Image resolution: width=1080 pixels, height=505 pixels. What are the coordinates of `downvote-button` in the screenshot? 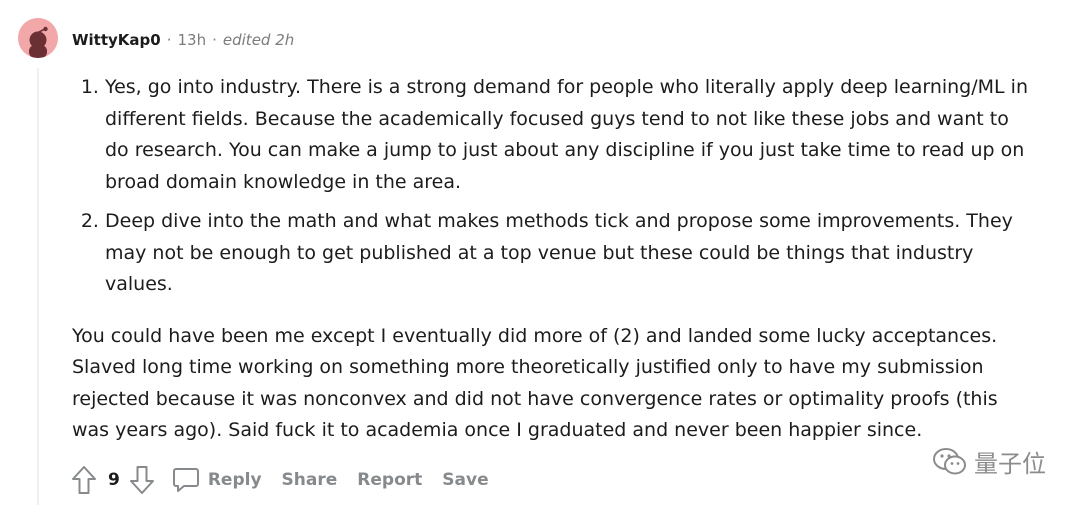 It's located at (142, 480).